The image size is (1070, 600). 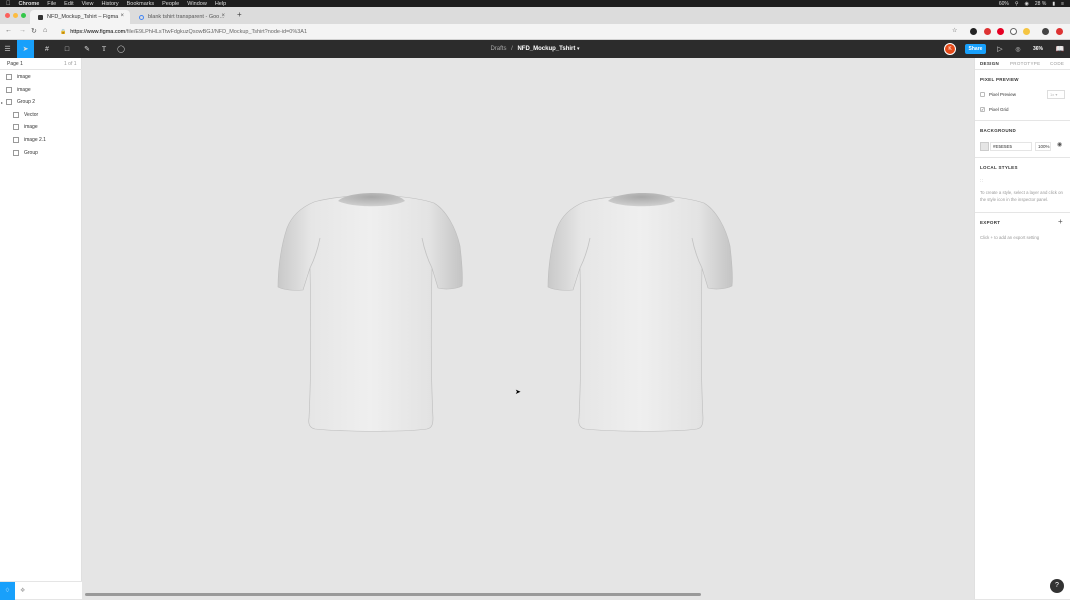 What do you see at coordinates (22, 591) in the screenshot?
I see `components-tab-icon: ❖` at bounding box center [22, 591].